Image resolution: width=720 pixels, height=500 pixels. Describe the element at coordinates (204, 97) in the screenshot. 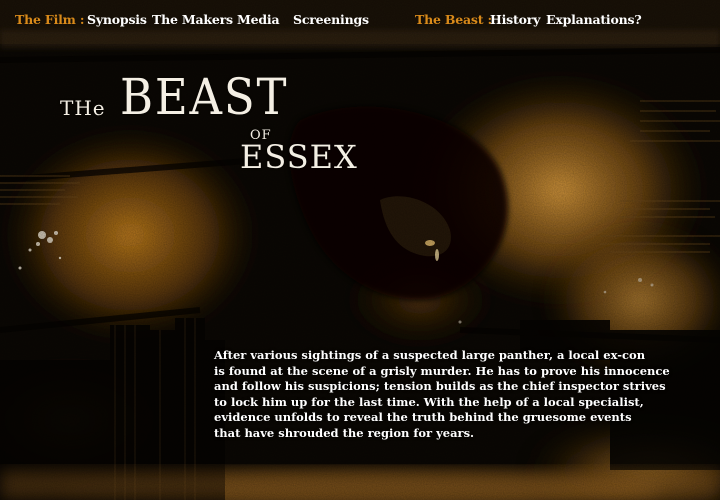

I see `title-word-beast: BEAST` at that location.